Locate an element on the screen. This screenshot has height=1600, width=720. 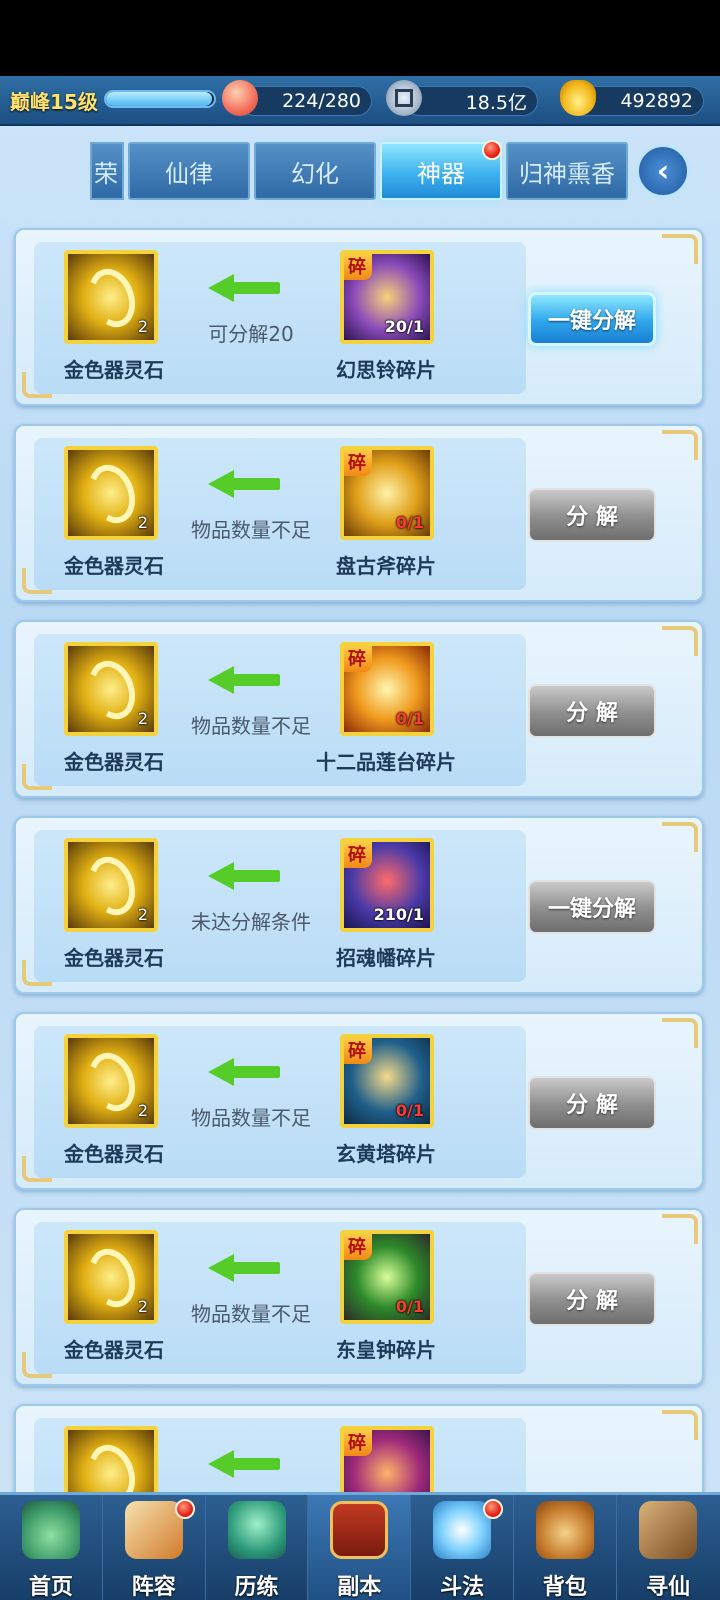
decompose-card: 2 金色器灵石 物品数量不足 碎 0/1 盘古斧碎片 分 解 is located at coordinates (359, 513).